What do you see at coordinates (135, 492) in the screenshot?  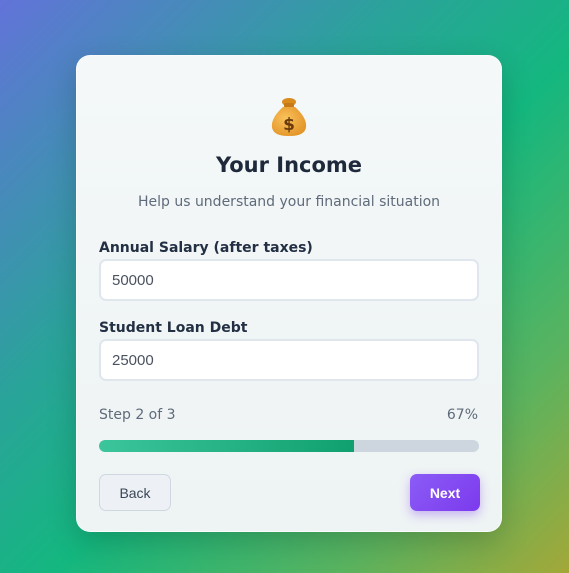 I see `back-button: Back` at bounding box center [135, 492].